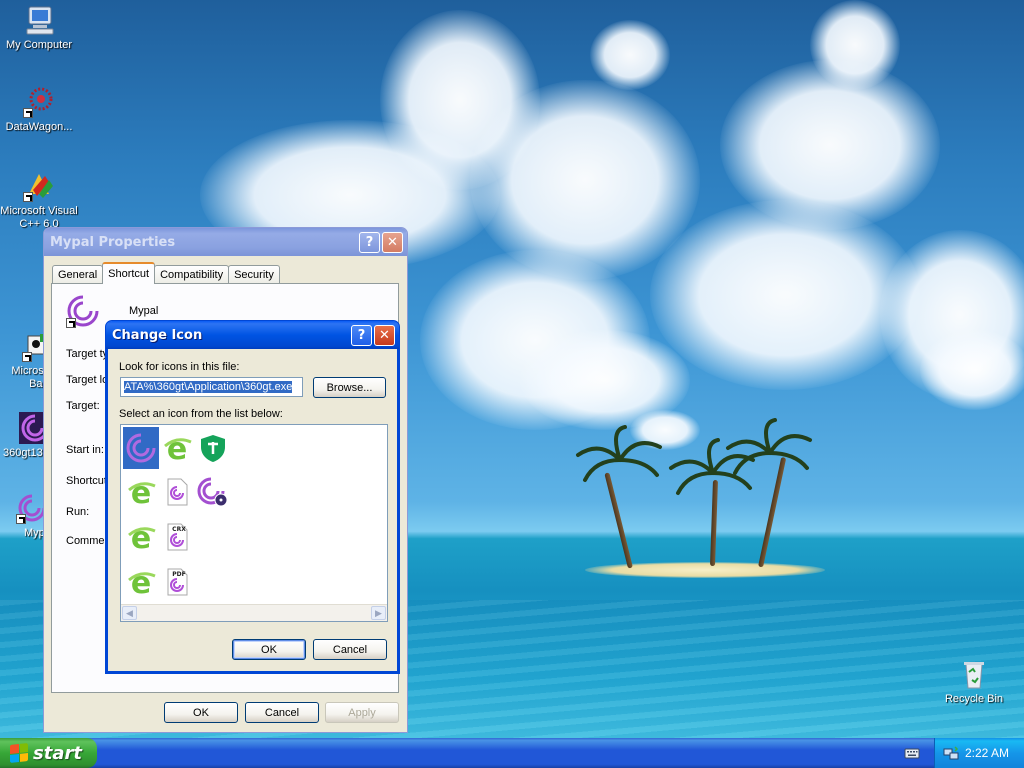  What do you see at coordinates (350, 649) in the screenshot?
I see `change-icon-cancel-button: Cancel` at bounding box center [350, 649].